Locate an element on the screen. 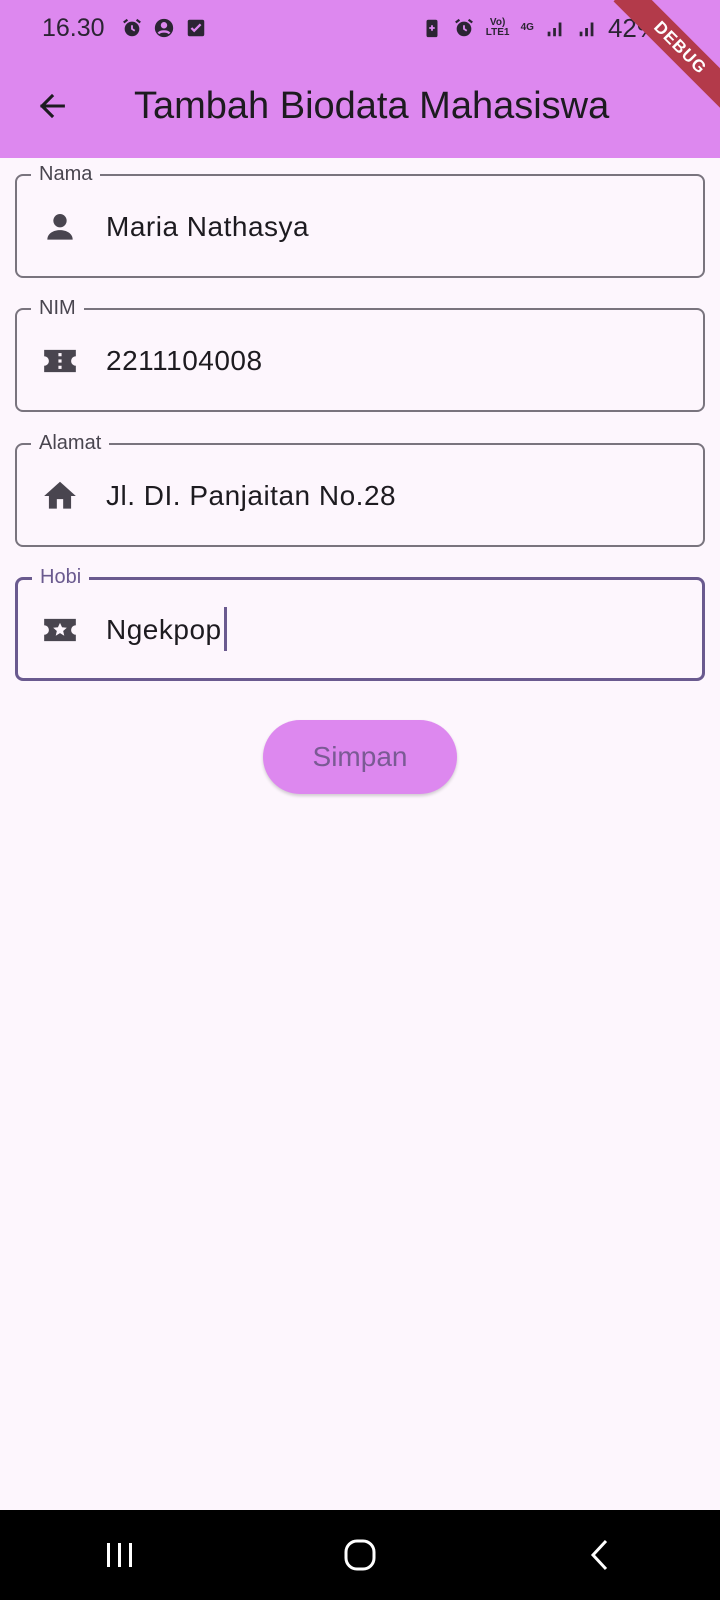  network-label: 4G is located at coordinates (527, 27).